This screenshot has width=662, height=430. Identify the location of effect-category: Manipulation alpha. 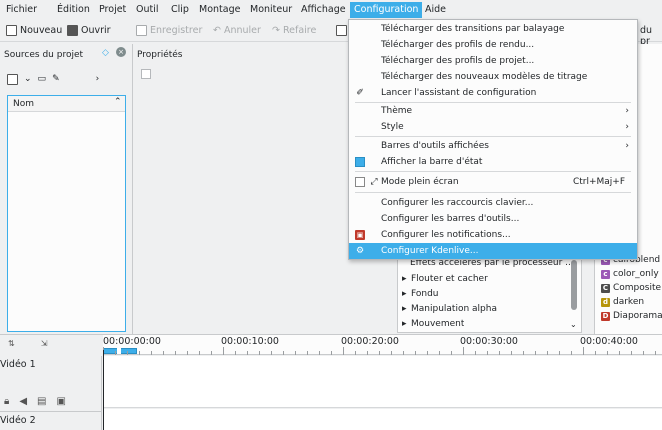
(454, 309).